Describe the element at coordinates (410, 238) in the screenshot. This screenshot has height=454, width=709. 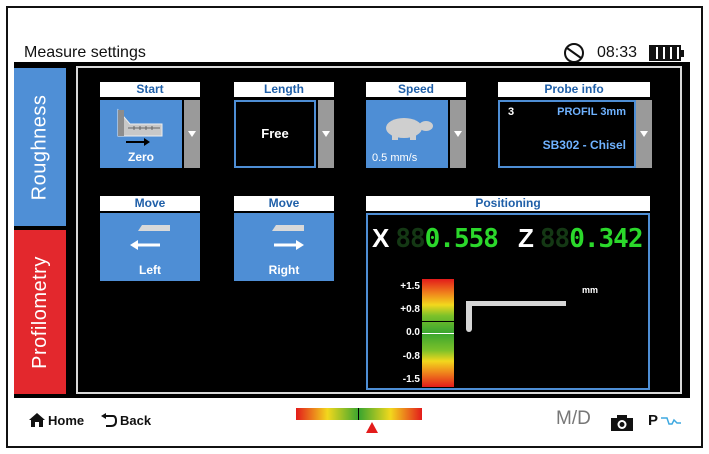
I see `x-ghost-digits: 88` at that location.